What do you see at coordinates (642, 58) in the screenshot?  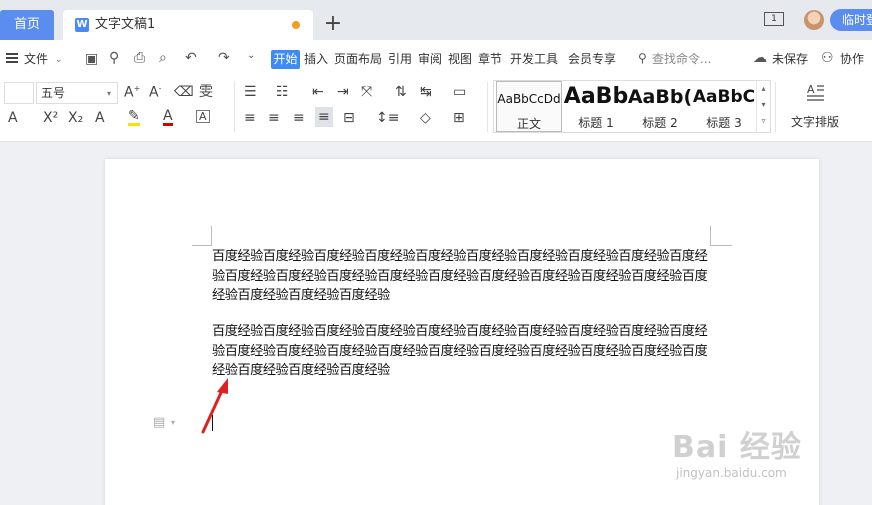 I see `search-icon: ⚲` at bounding box center [642, 58].